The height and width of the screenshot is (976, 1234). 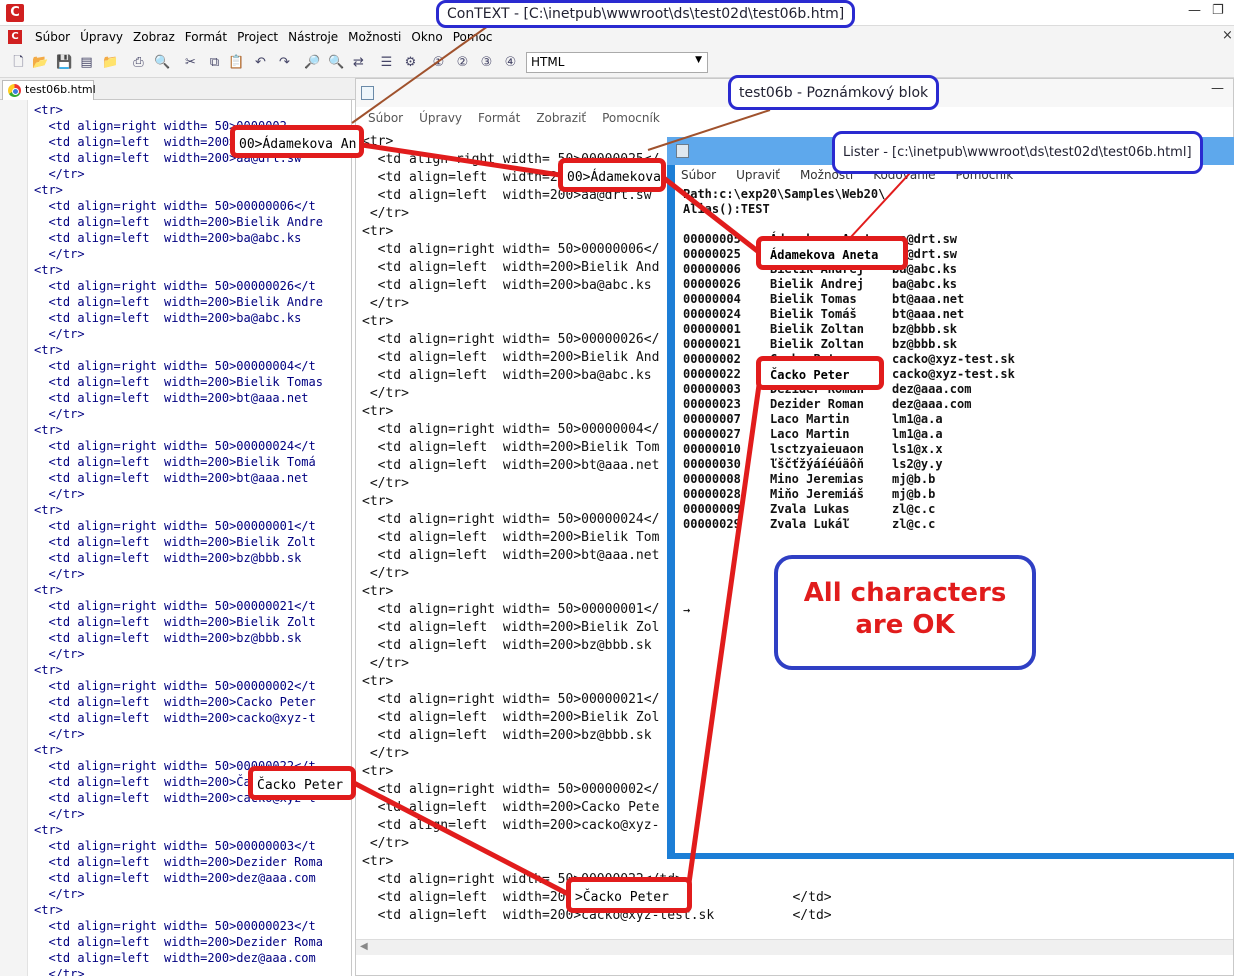 What do you see at coordinates (712, 284) in the screenshot?
I see `row-id: 00000026` at bounding box center [712, 284].